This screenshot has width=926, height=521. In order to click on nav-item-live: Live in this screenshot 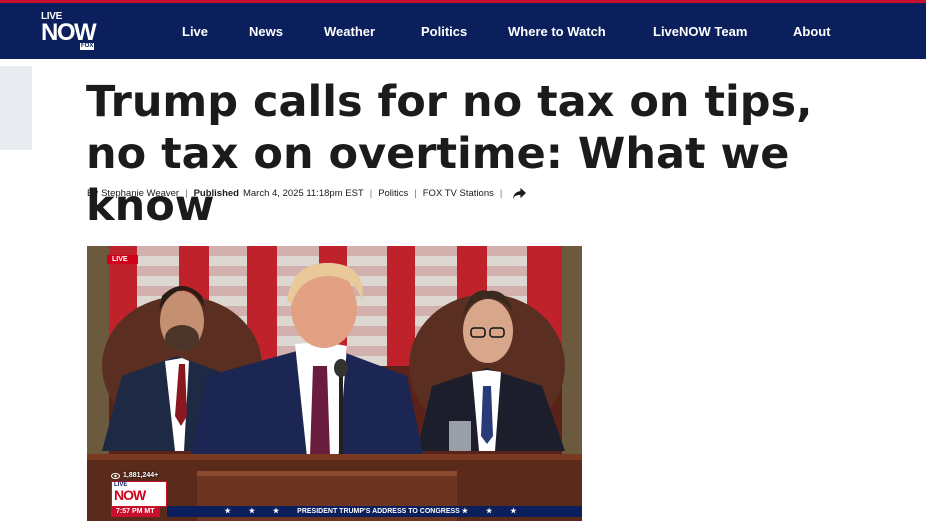, I will do `click(195, 31)`.